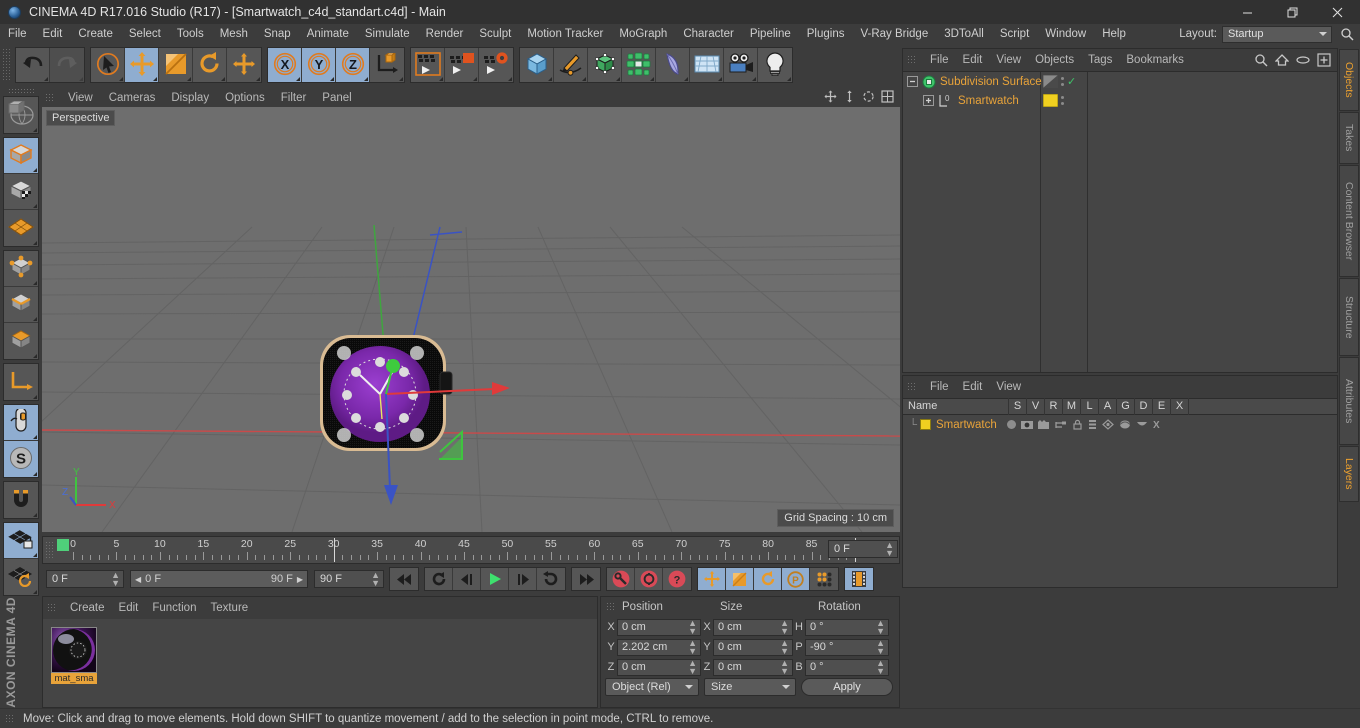 The width and height of the screenshot is (1360, 728). Describe the element at coordinates (495, 579) in the screenshot. I see `play-button` at that location.